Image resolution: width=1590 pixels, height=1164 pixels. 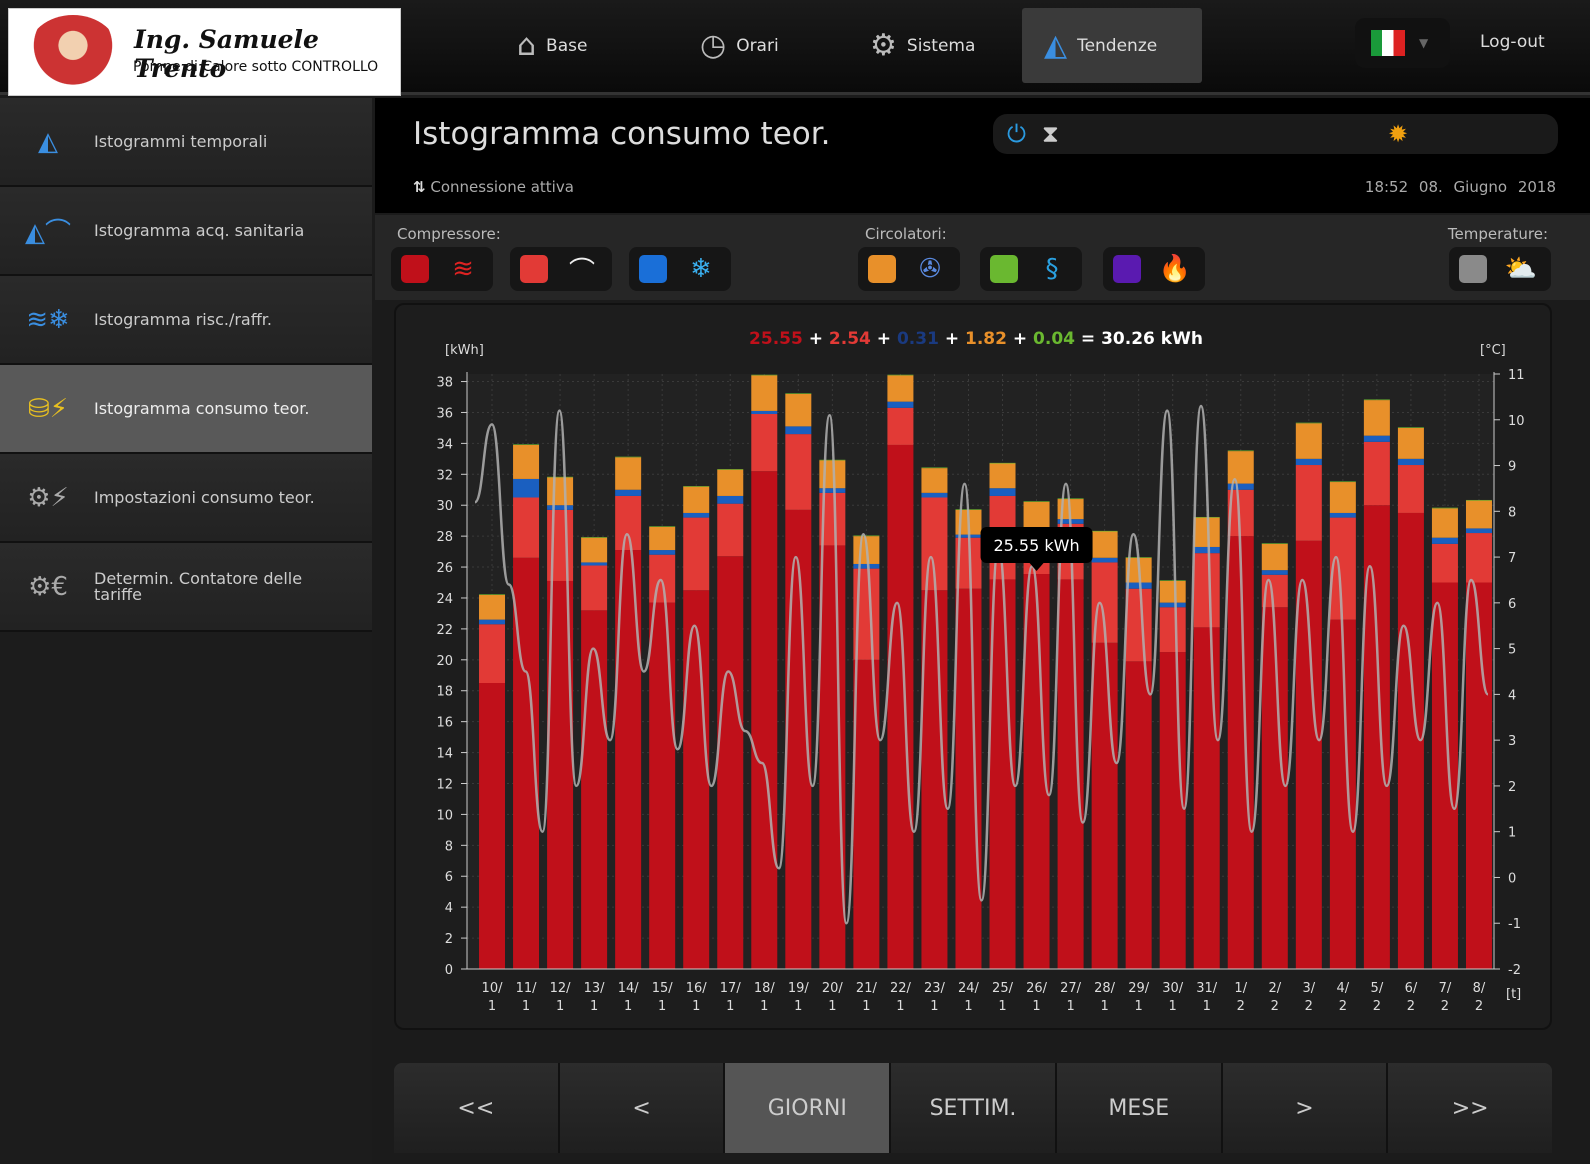 I want to click on legend-toggle-circ2: §, so click(x=1031, y=269).